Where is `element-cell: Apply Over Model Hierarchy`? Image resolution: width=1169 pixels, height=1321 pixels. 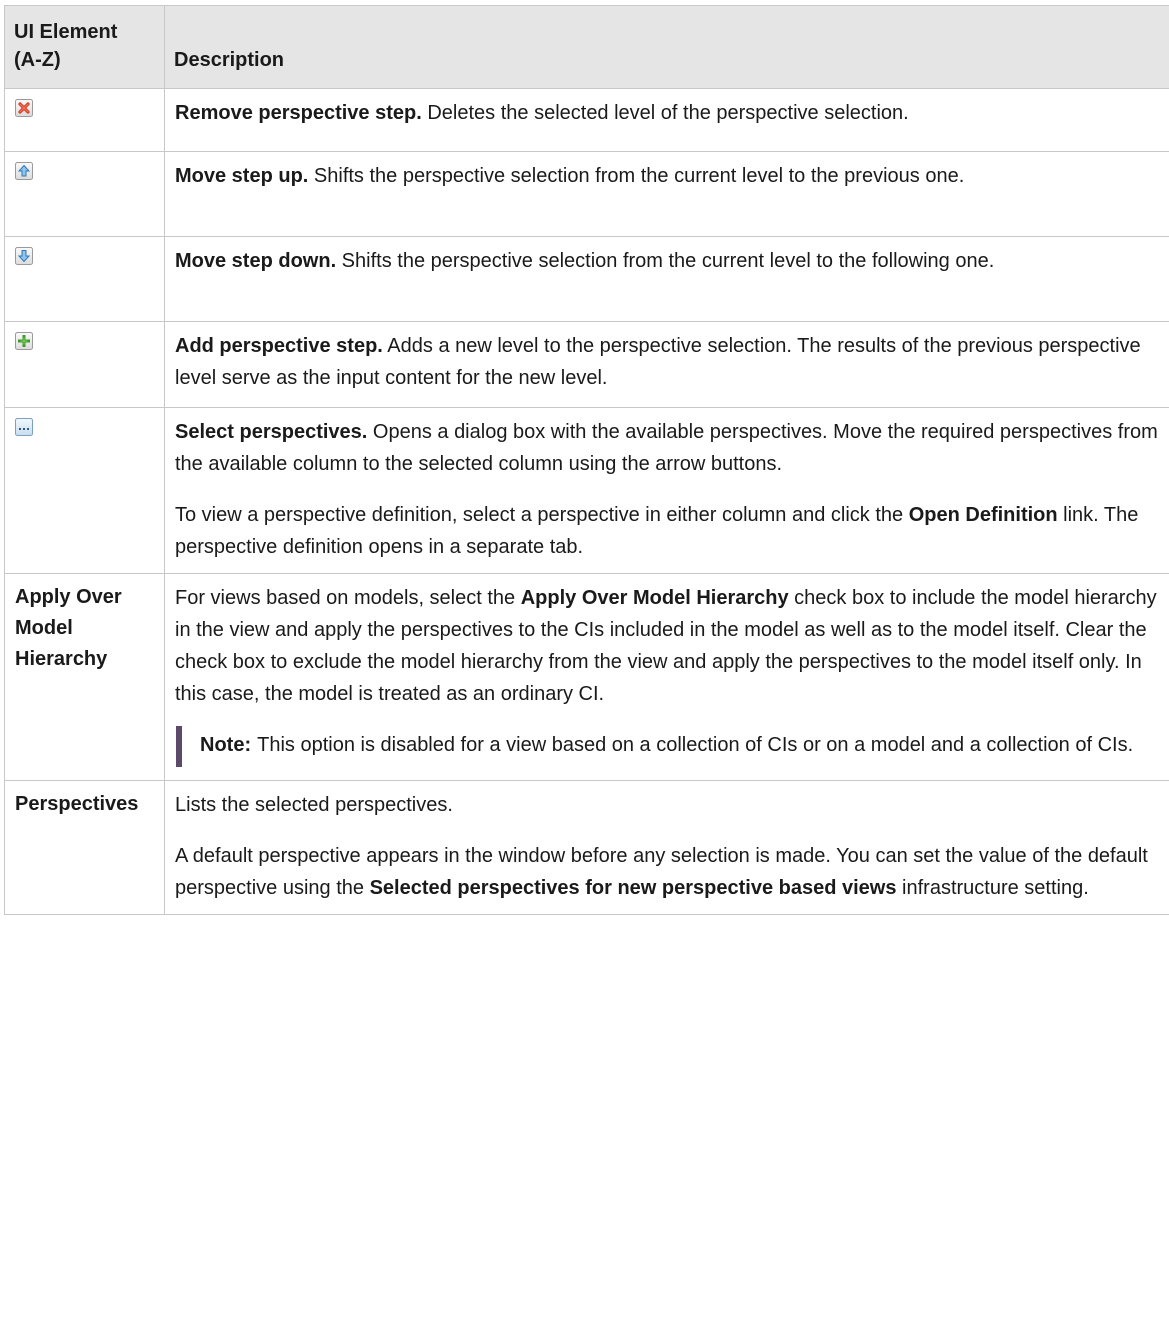
element-cell: Apply Over Model Hierarchy is located at coordinates (85, 677).